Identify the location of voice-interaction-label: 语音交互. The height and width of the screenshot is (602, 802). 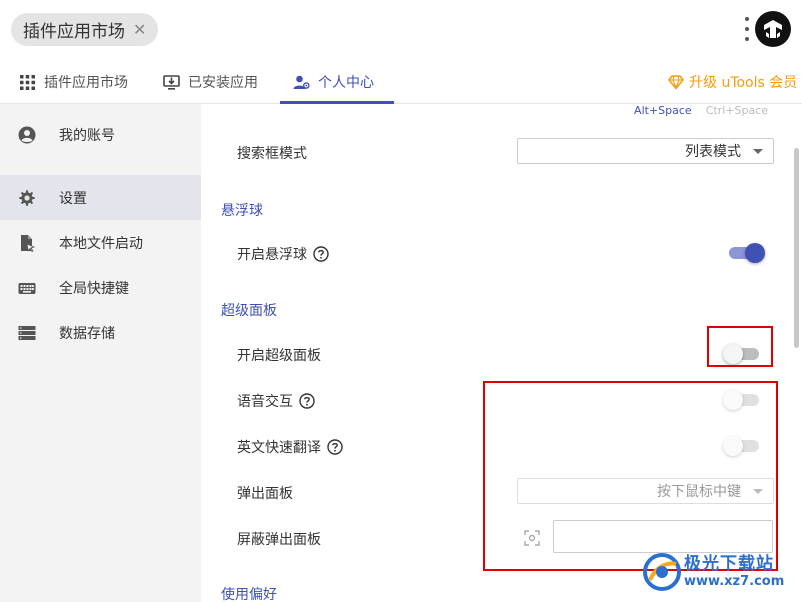
(276, 401).